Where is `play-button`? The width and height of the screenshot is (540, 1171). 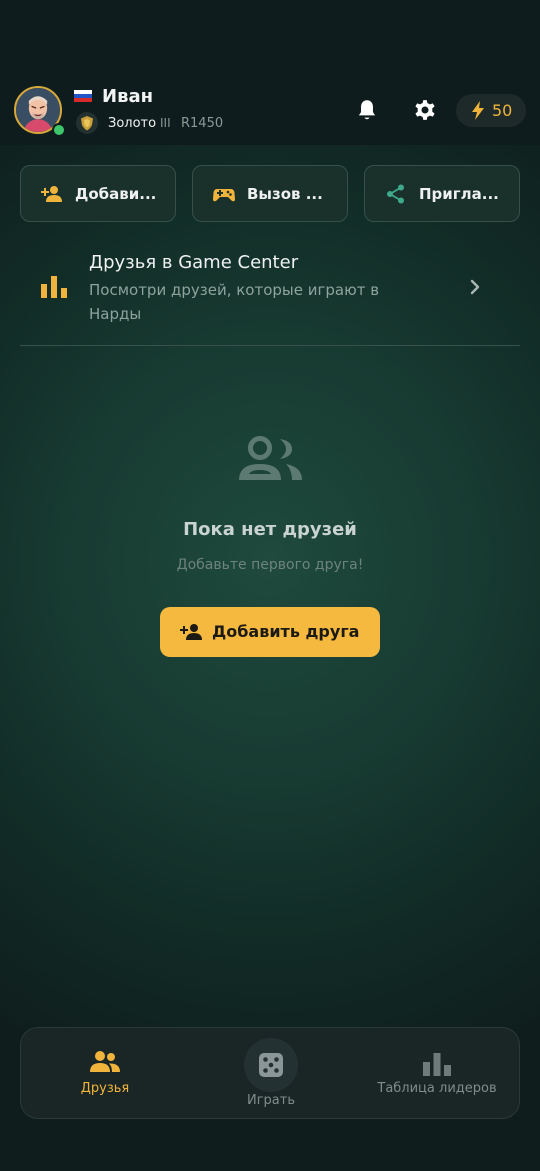 play-button is located at coordinates (271, 1065).